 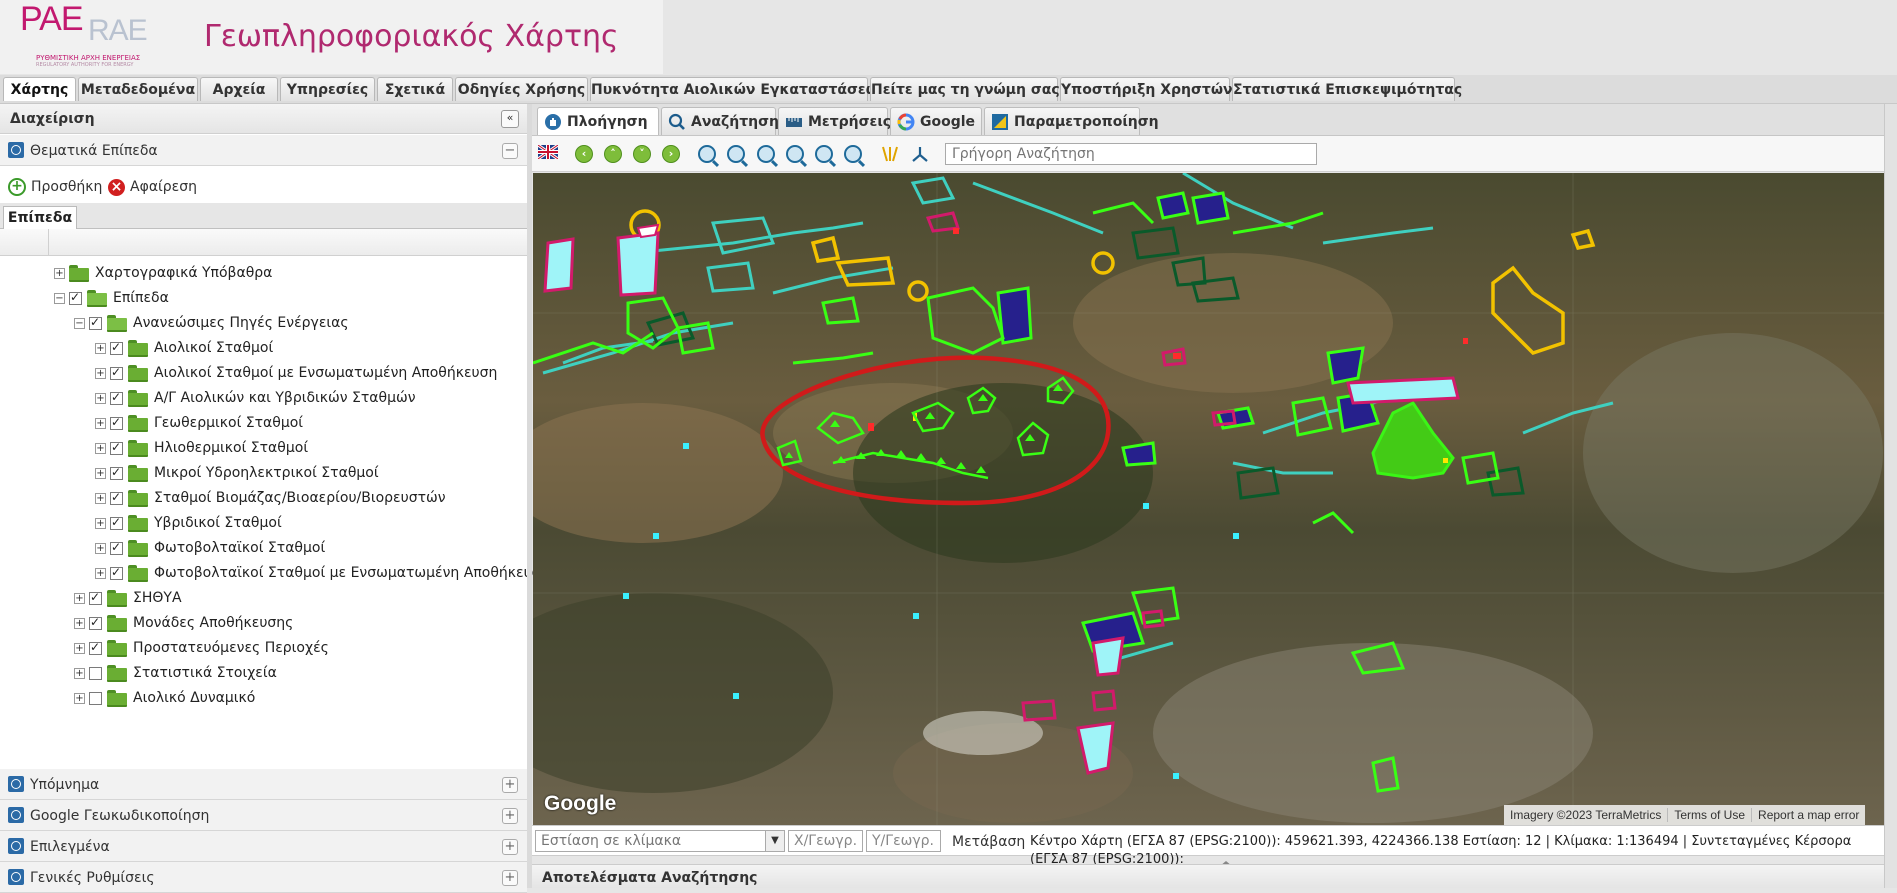 What do you see at coordinates (1226, 861) in the screenshot?
I see `results-resize-handle` at bounding box center [1226, 861].